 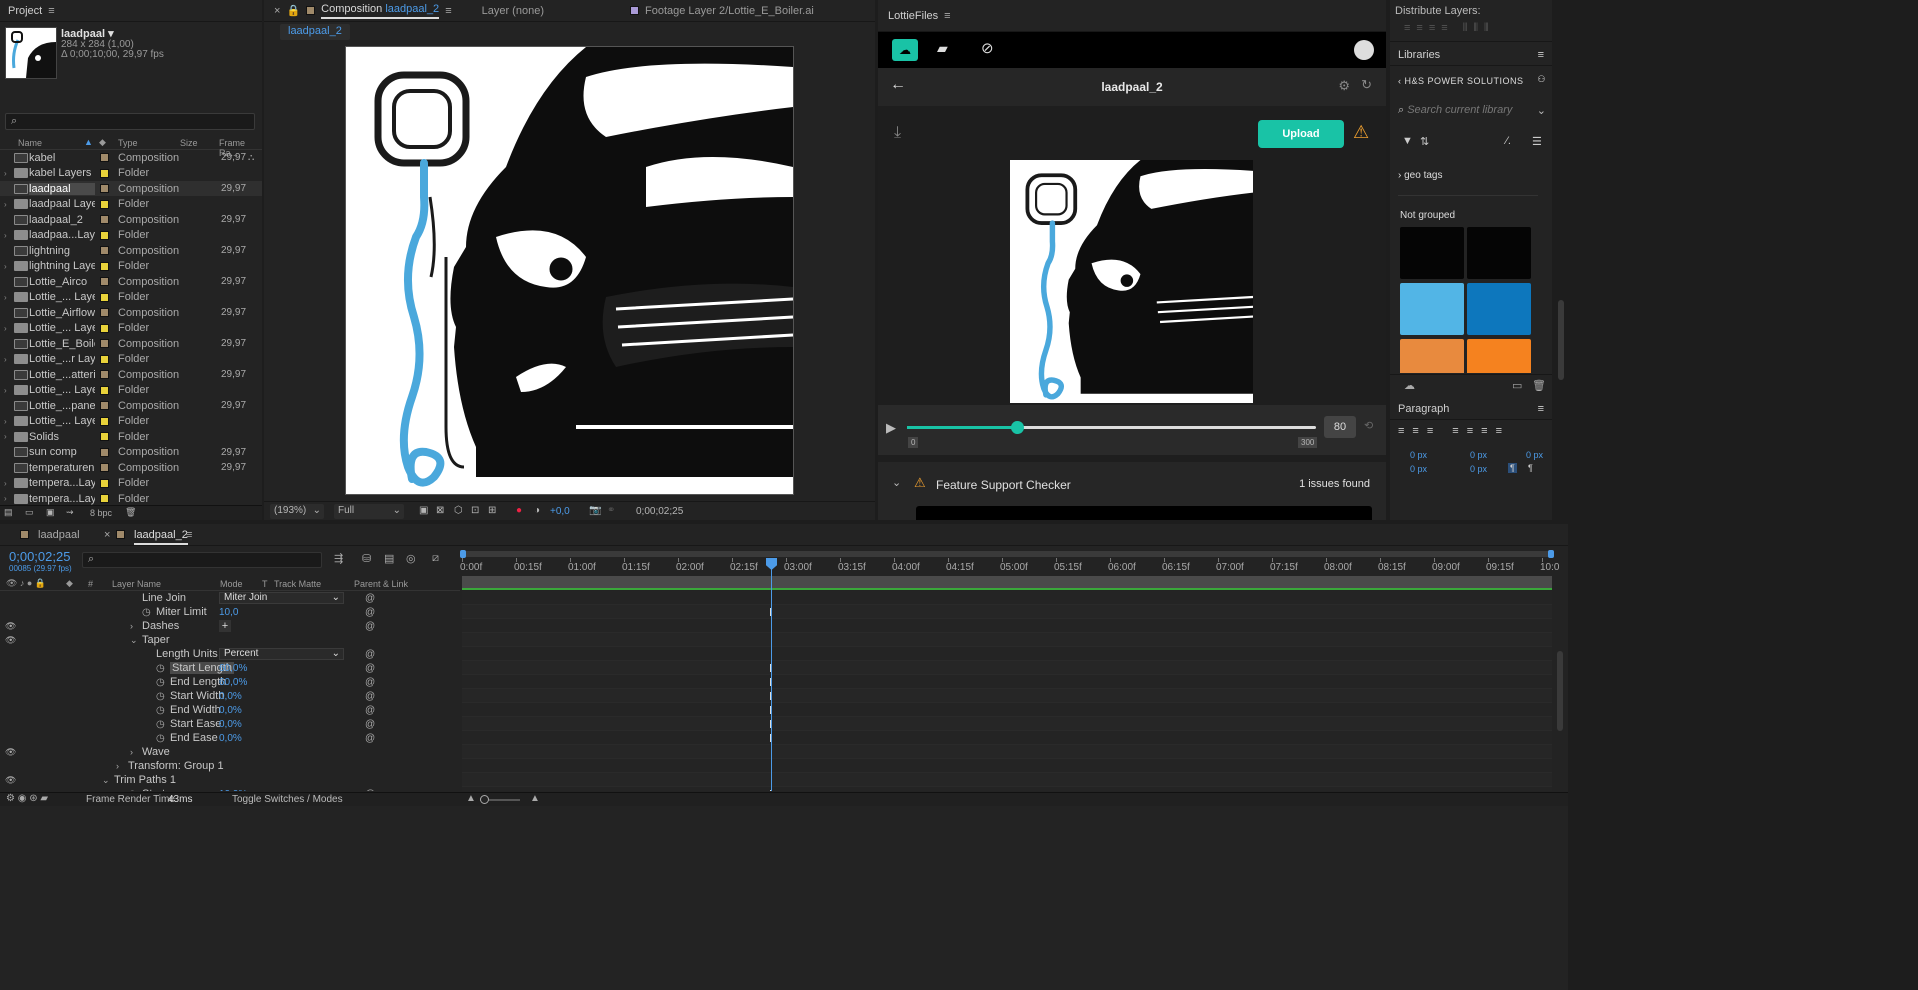 I want to click on lottie-home-icon: ☁, so click(x=905, y=50).